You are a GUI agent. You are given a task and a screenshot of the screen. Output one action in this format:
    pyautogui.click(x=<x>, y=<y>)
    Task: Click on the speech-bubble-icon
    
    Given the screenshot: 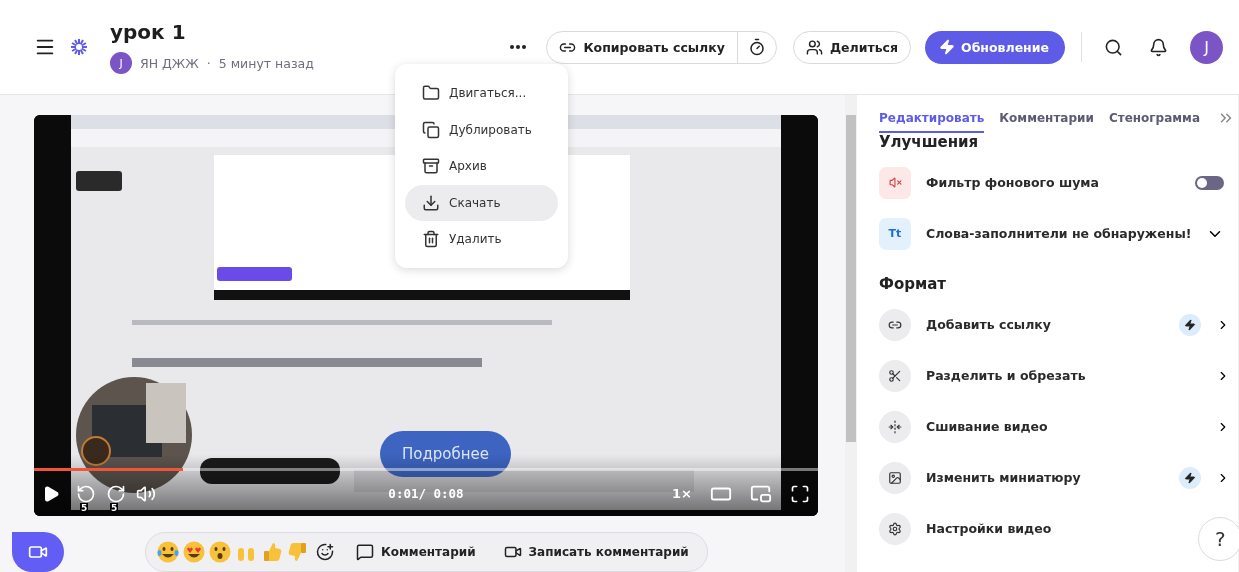 What is the action you would take?
    pyautogui.click(x=365, y=552)
    